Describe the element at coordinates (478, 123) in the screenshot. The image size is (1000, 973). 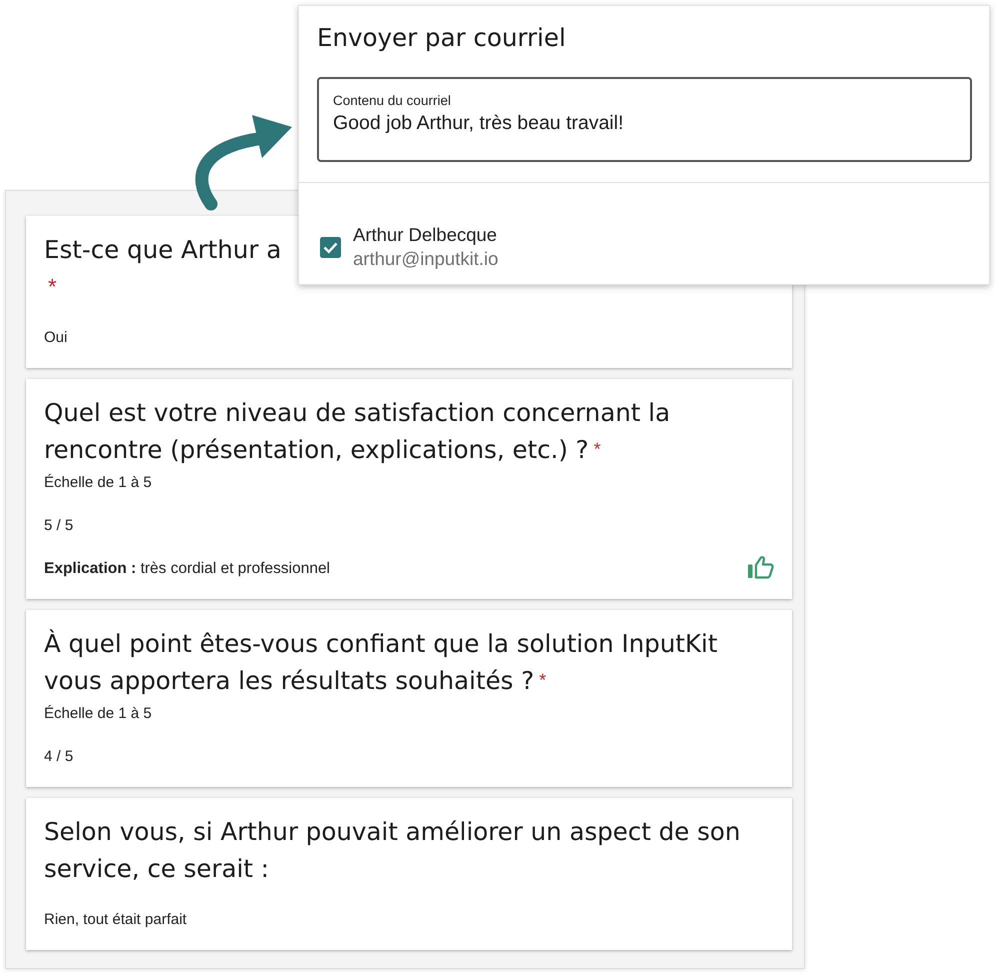
I see `field-value: Good job Arthur, très beau travail!` at that location.